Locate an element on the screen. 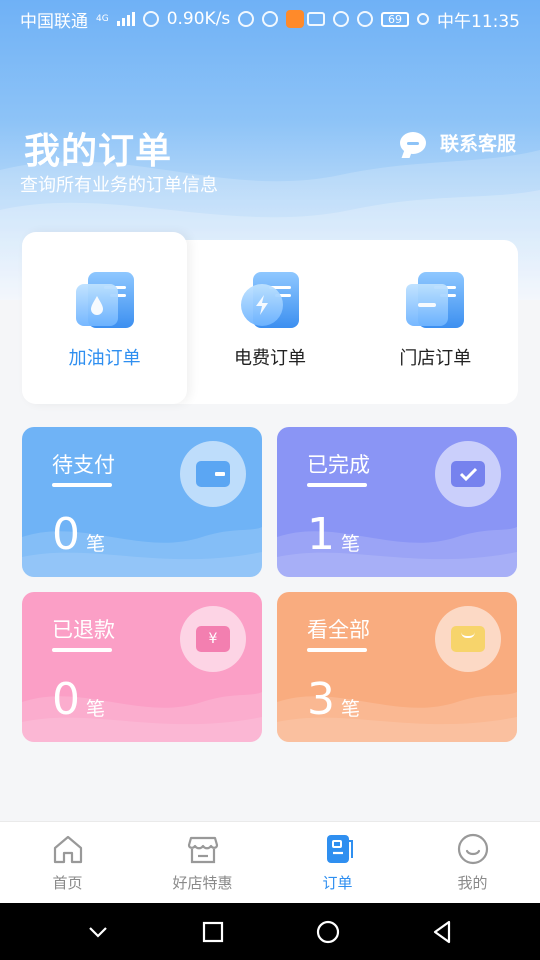 Image resolution: width=540 pixels, height=960 pixels. tab-home: 首页 is located at coordinates (67, 862).